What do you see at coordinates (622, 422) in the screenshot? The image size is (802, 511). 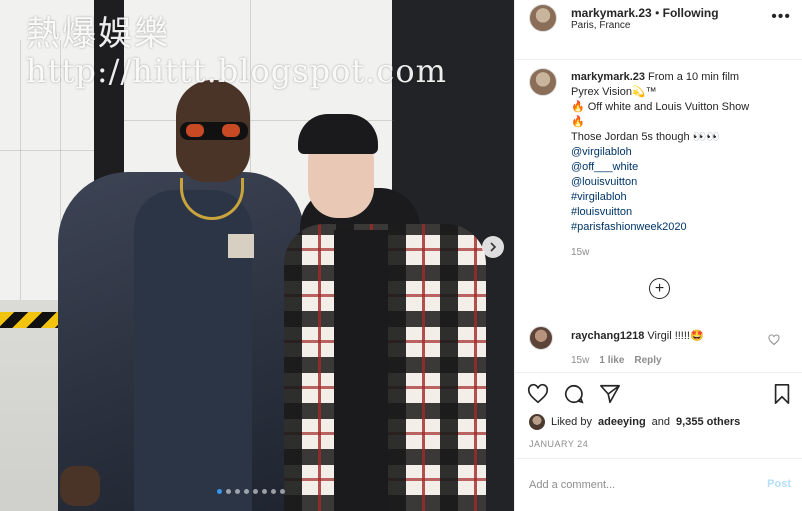 I see `liker-username: adeeying` at bounding box center [622, 422].